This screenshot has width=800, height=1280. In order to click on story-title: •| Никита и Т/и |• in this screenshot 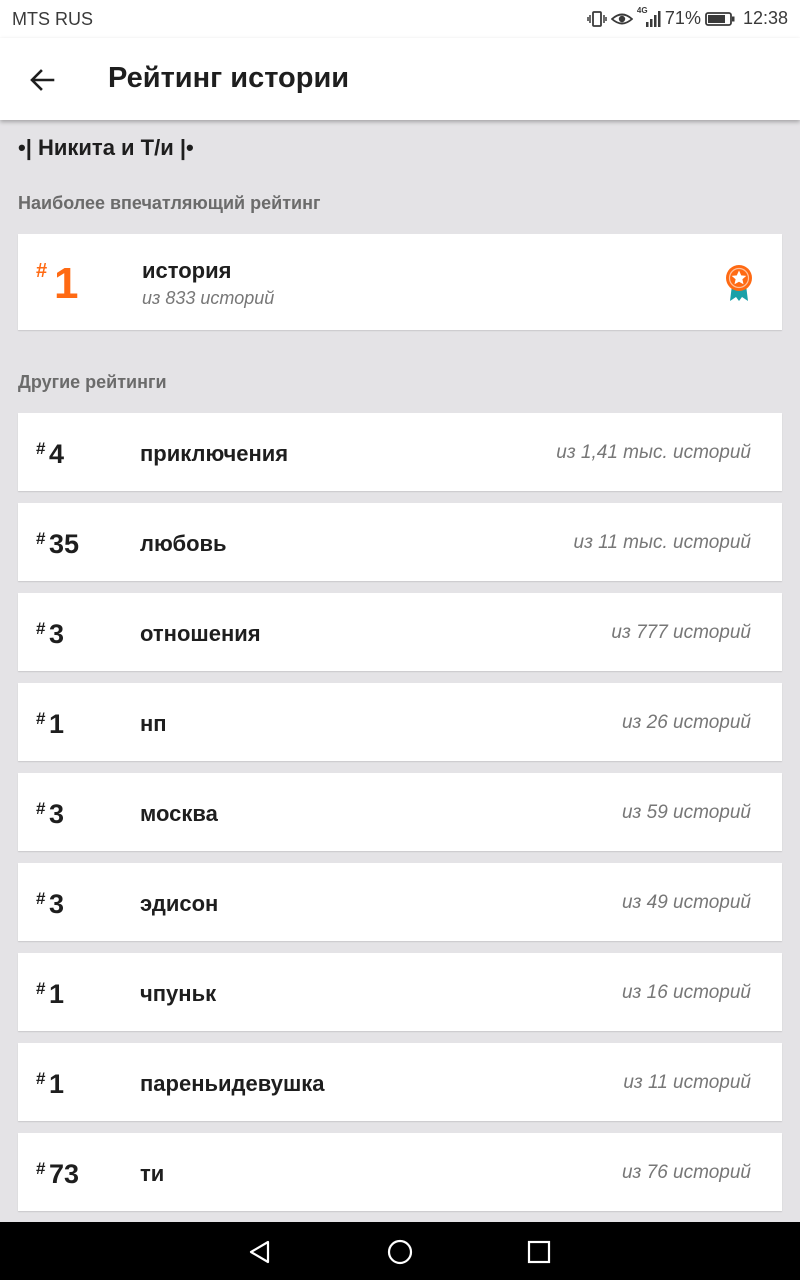, I will do `click(106, 147)`.